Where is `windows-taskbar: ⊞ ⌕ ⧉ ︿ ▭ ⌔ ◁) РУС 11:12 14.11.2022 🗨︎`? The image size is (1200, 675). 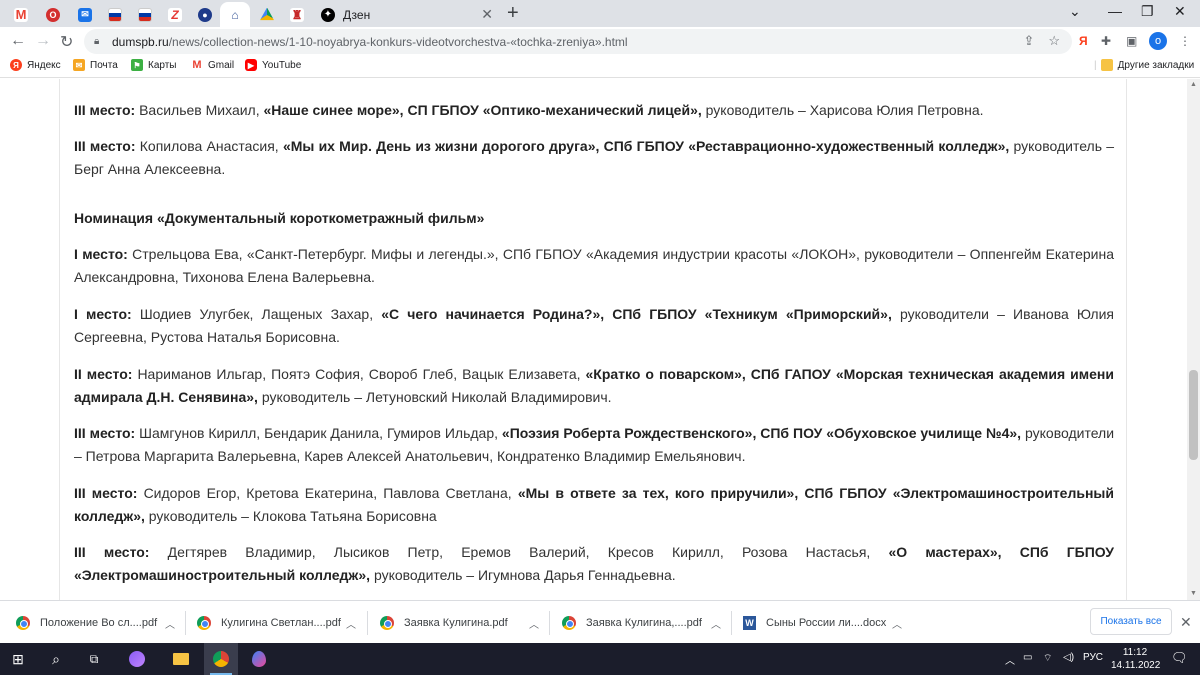 windows-taskbar: ⊞ ⌕ ⧉ ︿ ▭ ⌔ ◁) РУС 11:12 14.11.2022 🗨︎ is located at coordinates (600, 659).